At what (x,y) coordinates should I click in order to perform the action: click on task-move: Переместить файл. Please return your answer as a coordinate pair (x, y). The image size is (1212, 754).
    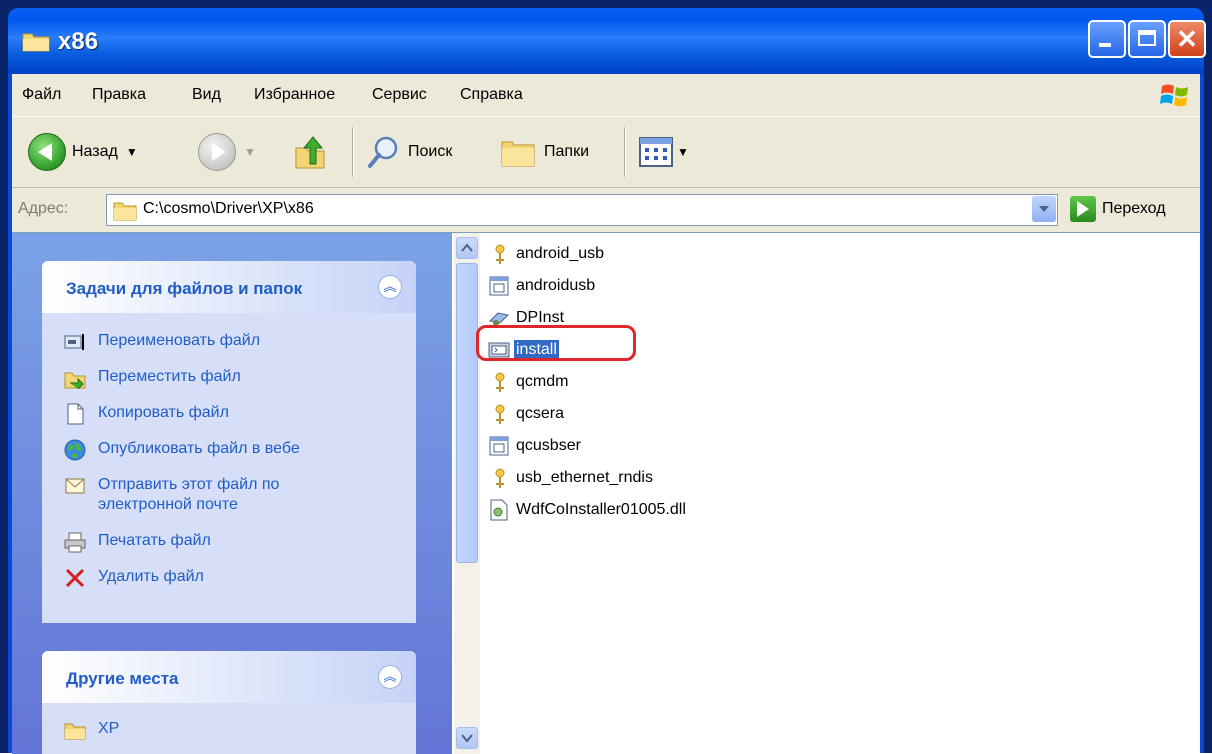
    Looking at the image, I should click on (152, 378).